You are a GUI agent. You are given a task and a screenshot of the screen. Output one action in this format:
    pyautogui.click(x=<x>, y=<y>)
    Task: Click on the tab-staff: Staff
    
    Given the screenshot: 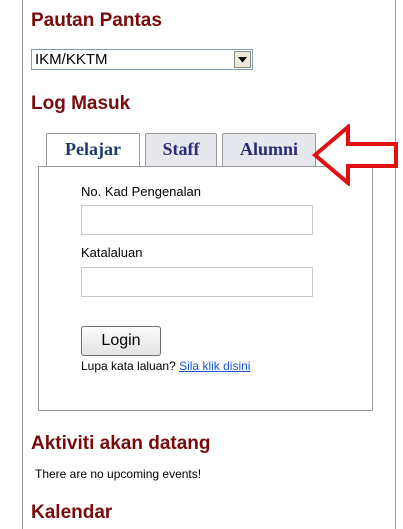 What is the action you would take?
    pyautogui.click(x=181, y=149)
    